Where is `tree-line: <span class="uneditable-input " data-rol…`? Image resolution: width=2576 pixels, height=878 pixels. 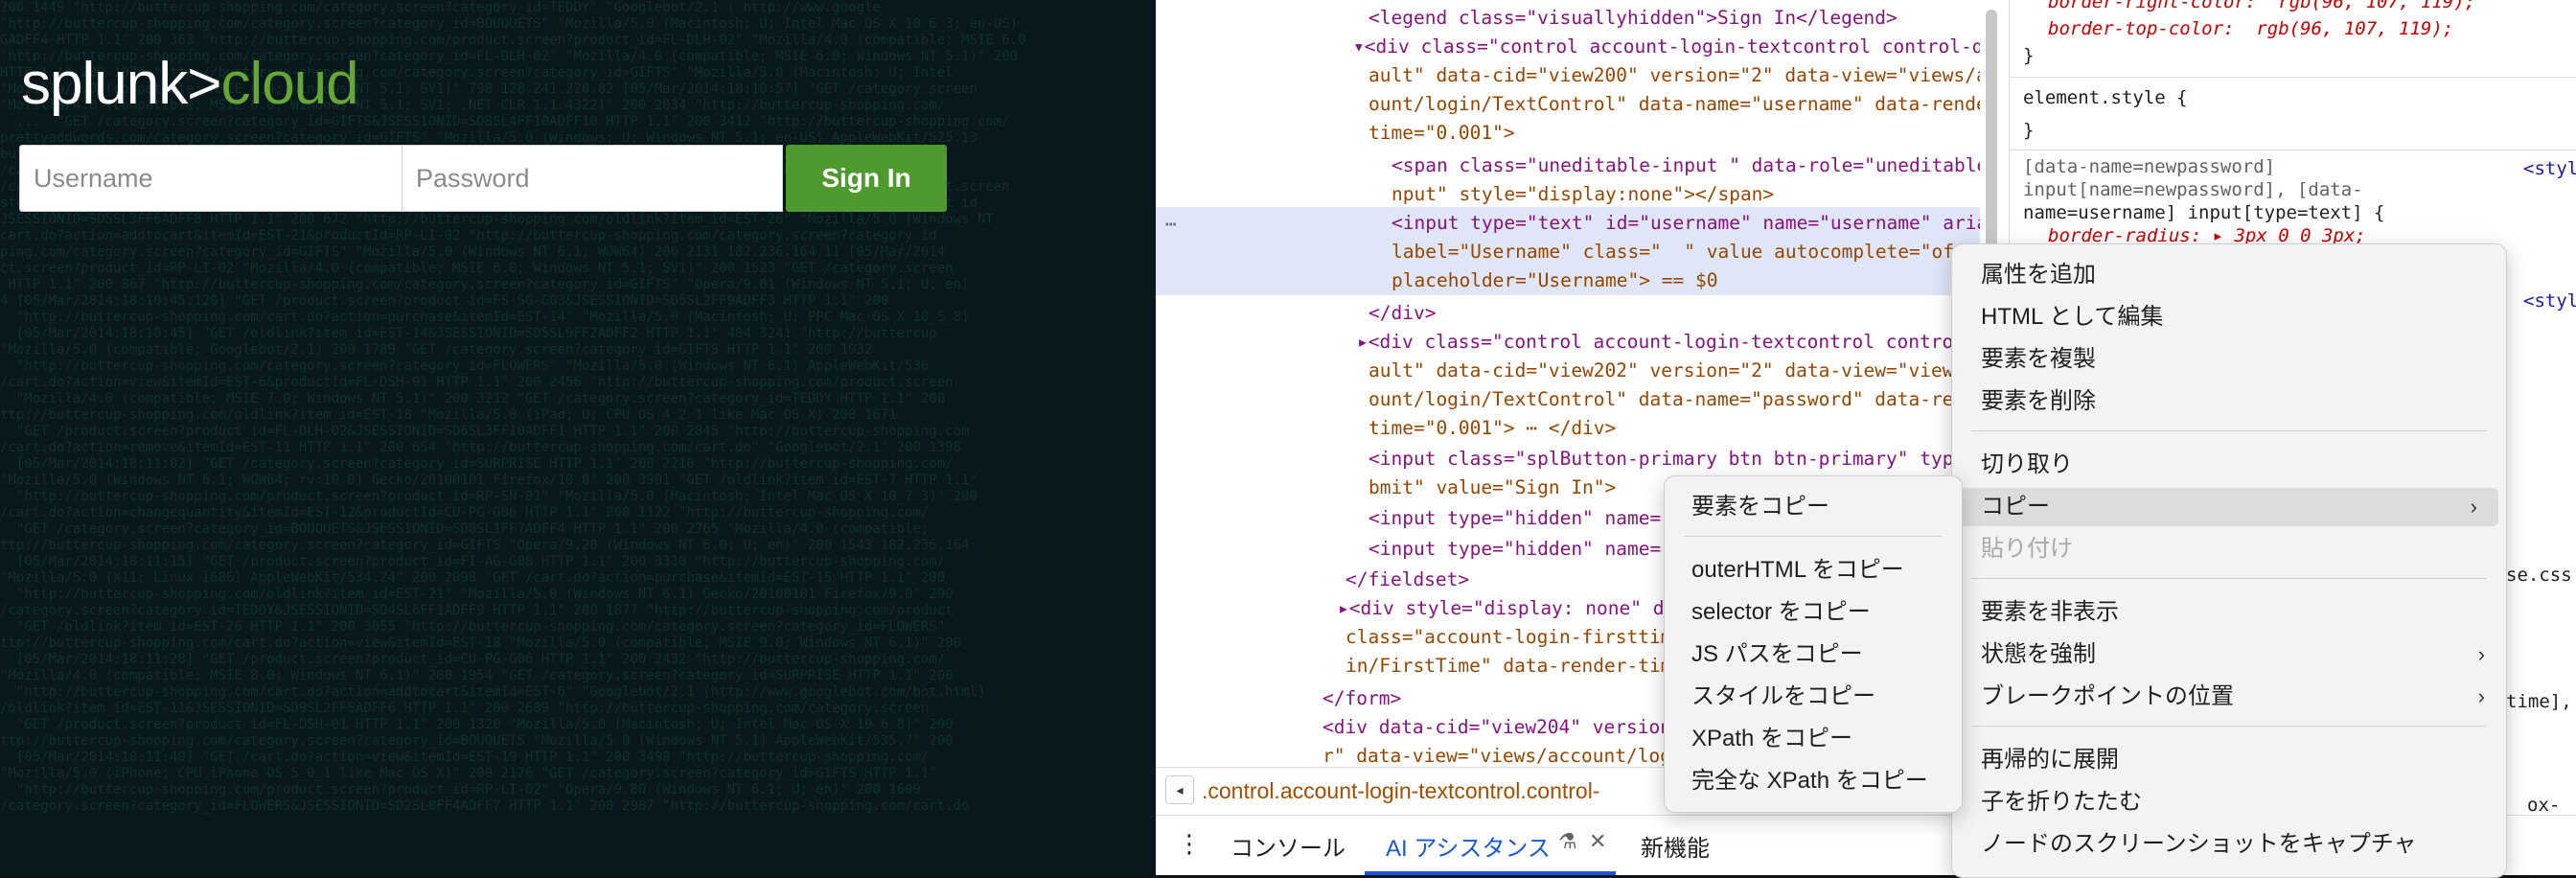
tree-line: <span class="uneditable-input " data-rol… is located at coordinates (1686, 165).